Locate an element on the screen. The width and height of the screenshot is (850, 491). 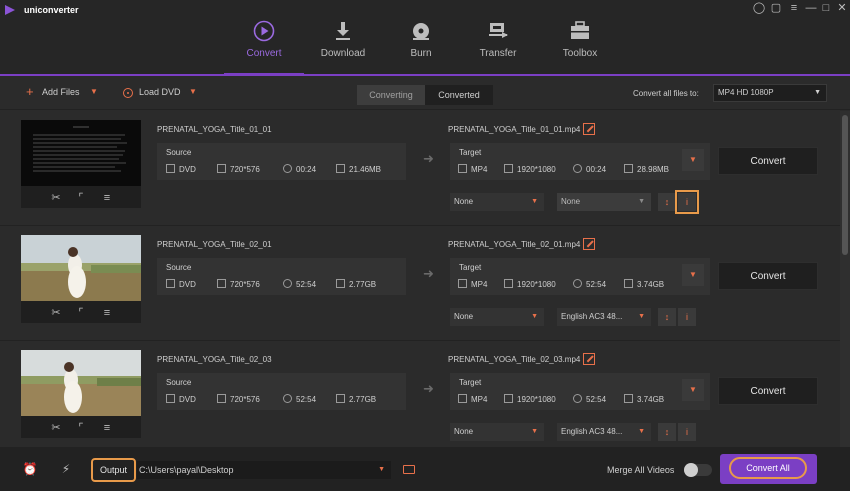
alarm-clock-icon: ⏰ is located at coordinates (30, 469).